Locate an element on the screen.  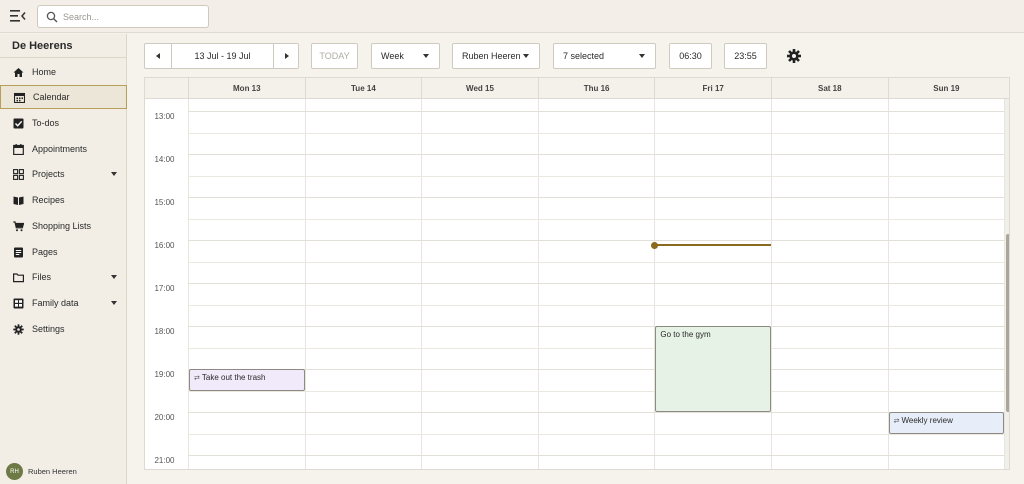
person-select: Ruben Heeren is located at coordinates (496, 56).